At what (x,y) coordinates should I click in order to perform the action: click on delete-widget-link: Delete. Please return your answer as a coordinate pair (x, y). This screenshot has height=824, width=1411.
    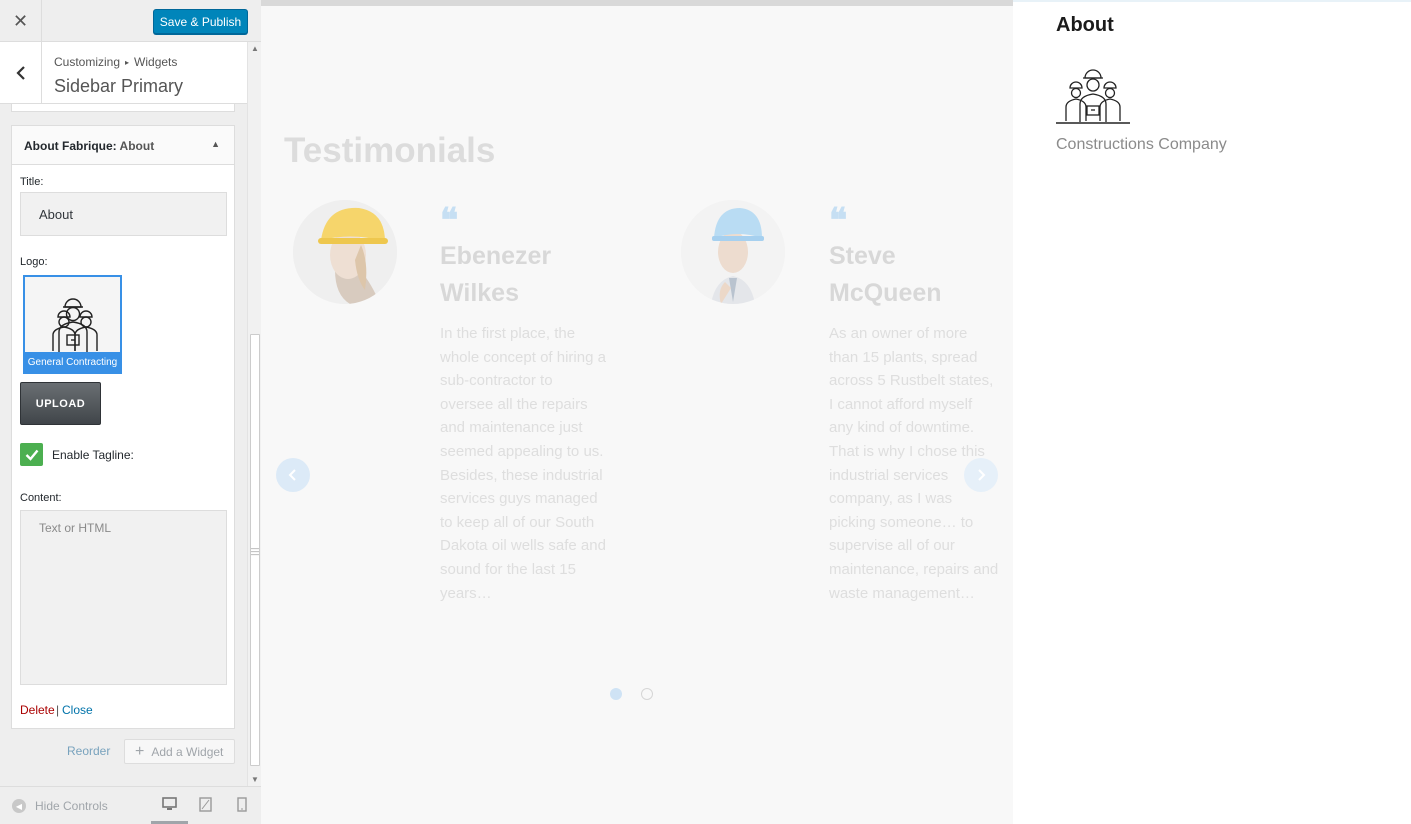
    Looking at the image, I should click on (37, 710).